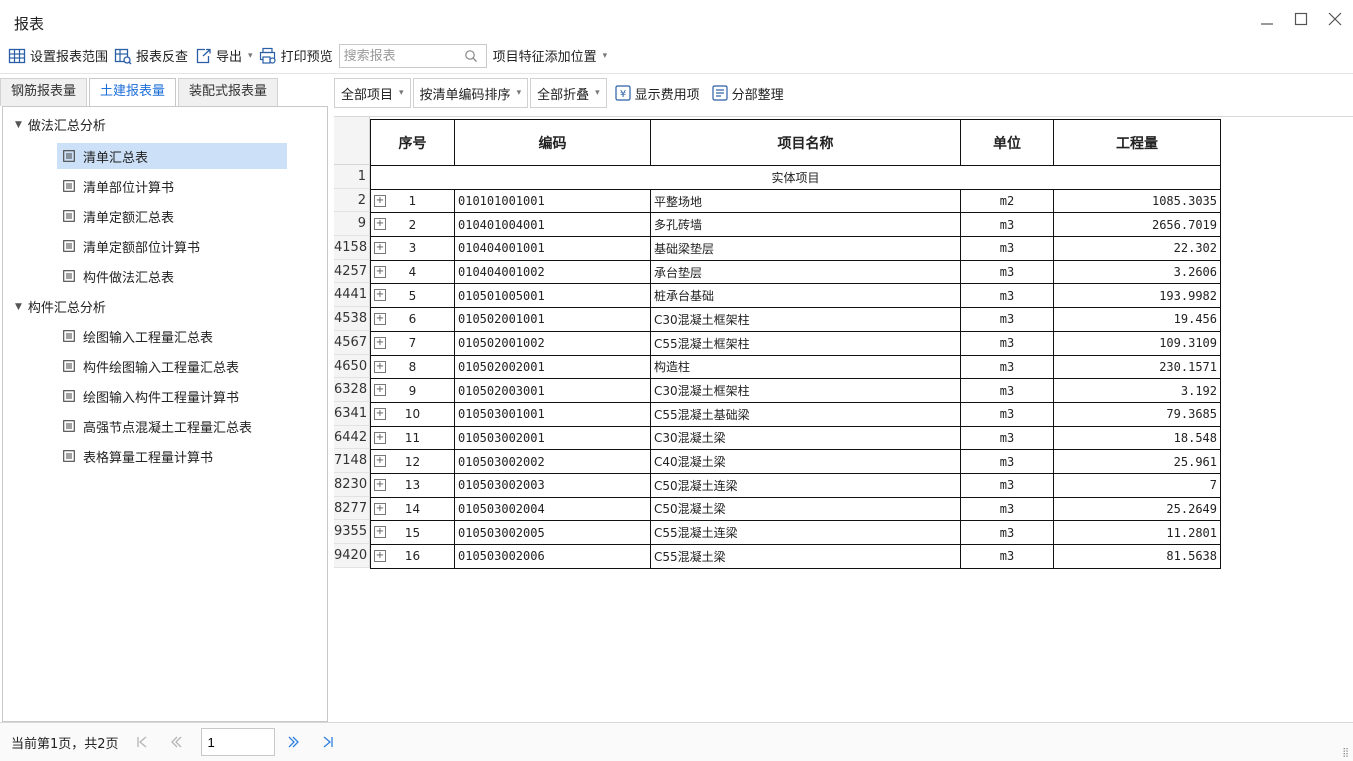  What do you see at coordinates (172, 276) in the screenshot?
I see `tree-item-component-method: 构件做法汇总表` at bounding box center [172, 276].